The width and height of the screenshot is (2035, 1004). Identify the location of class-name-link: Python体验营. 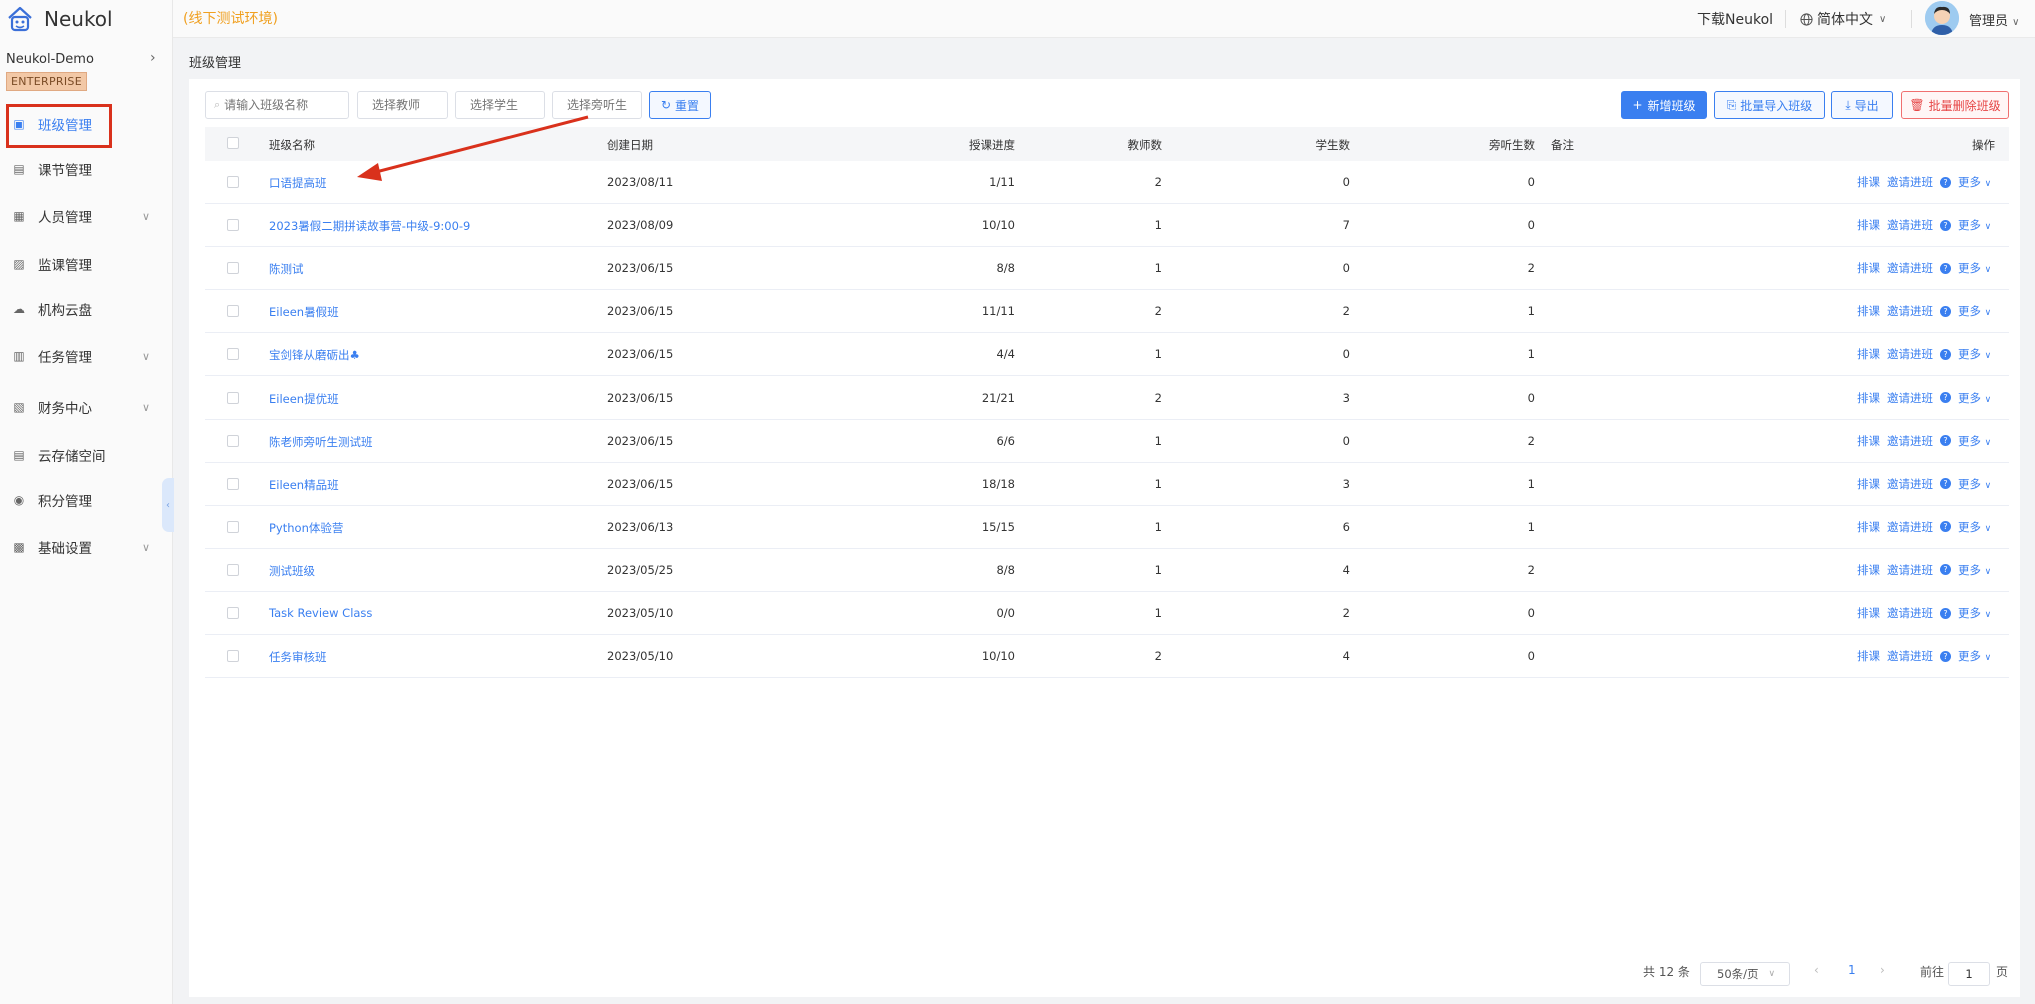
(306, 528).